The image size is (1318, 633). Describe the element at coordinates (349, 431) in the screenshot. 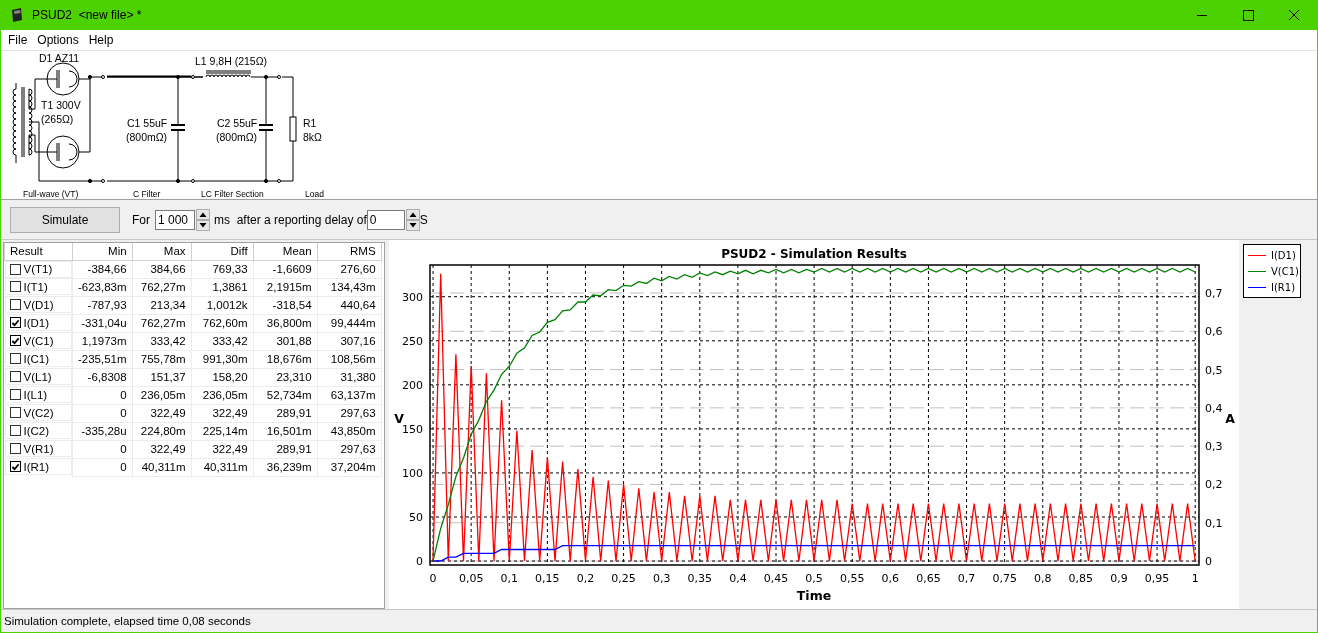

I see `table-cell: 43,850m` at that location.